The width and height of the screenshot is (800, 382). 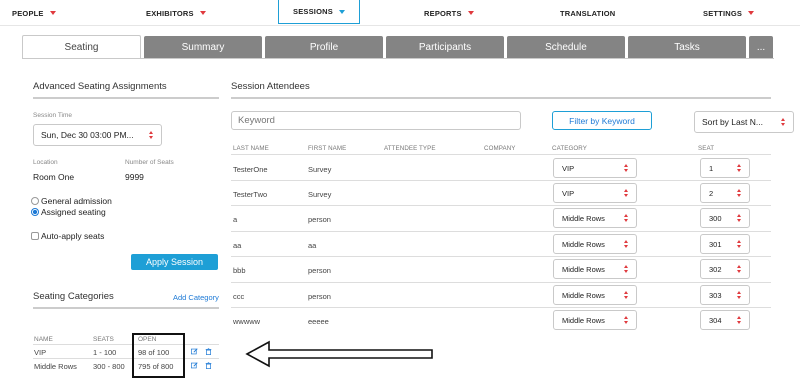 What do you see at coordinates (339, 354) in the screenshot?
I see `left-arrow-outline-icon` at bounding box center [339, 354].